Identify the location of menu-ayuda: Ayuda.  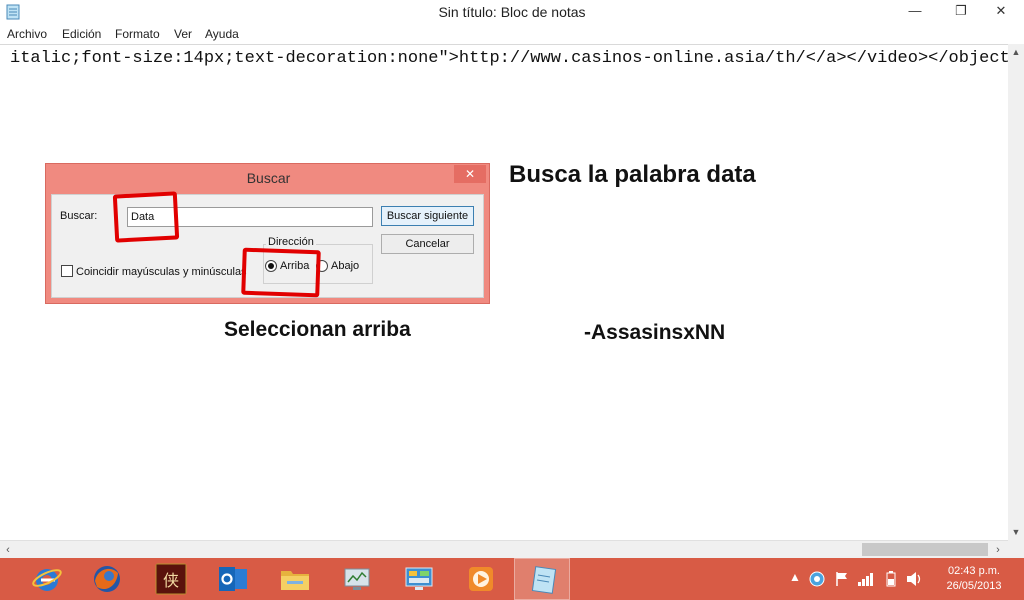
(222, 34).